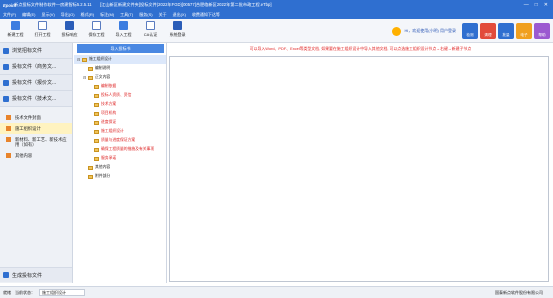 Image resolution: width=553 pixels, height=298 pixels. I want to click on action-button: 电子, so click(524, 31).